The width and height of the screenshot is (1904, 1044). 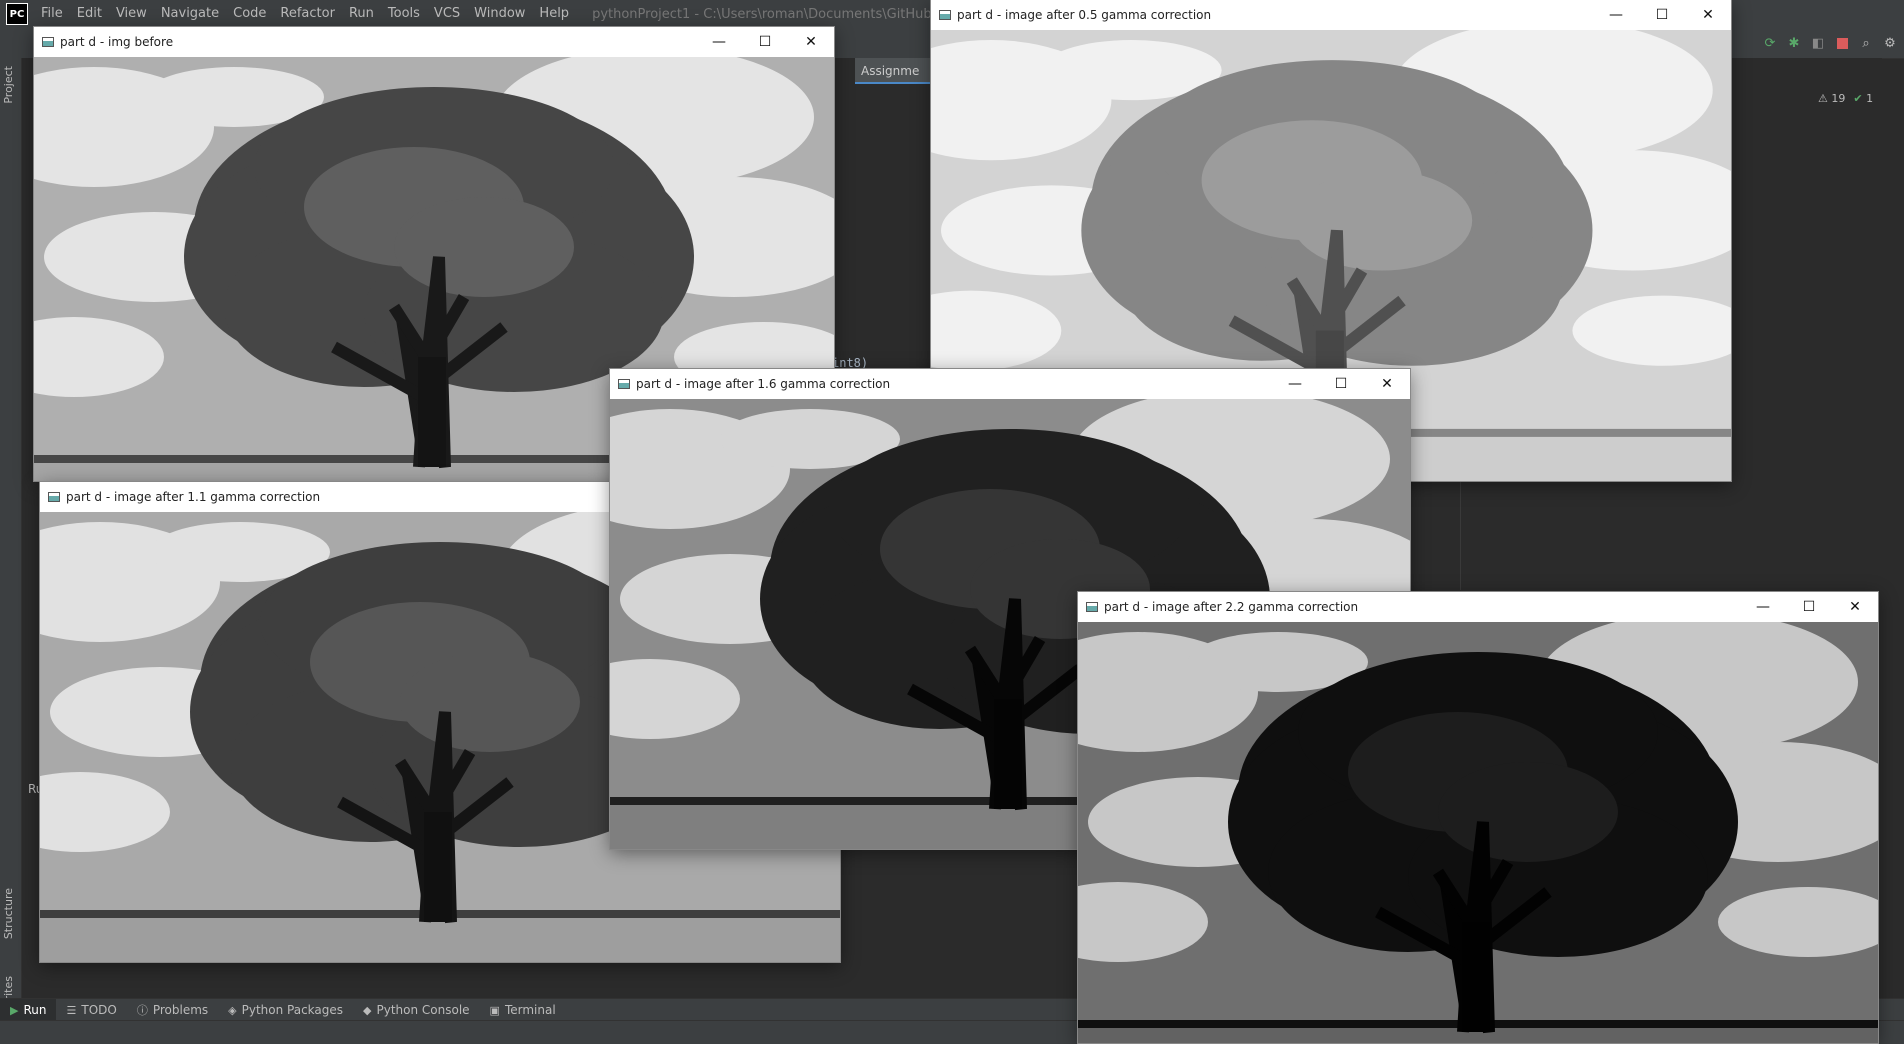 I want to click on inspection-widget: ⚠ 19 ✔ 1, so click(x=1845, y=98).